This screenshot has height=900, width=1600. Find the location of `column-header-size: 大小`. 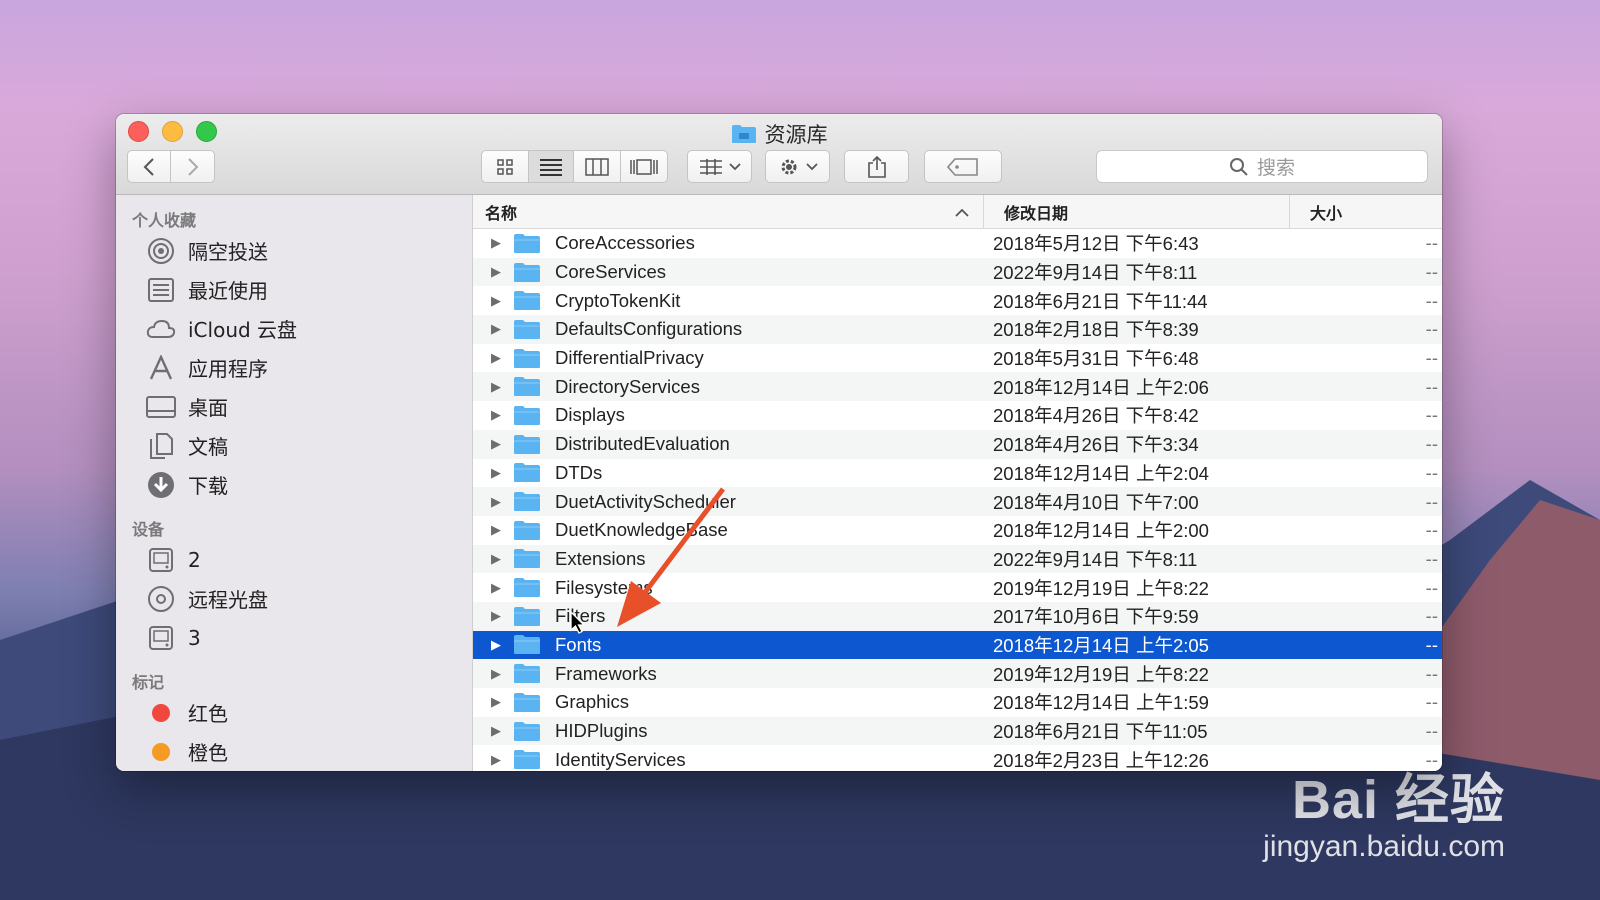

column-header-size: 大小 is located at coordinates (1366, 211).